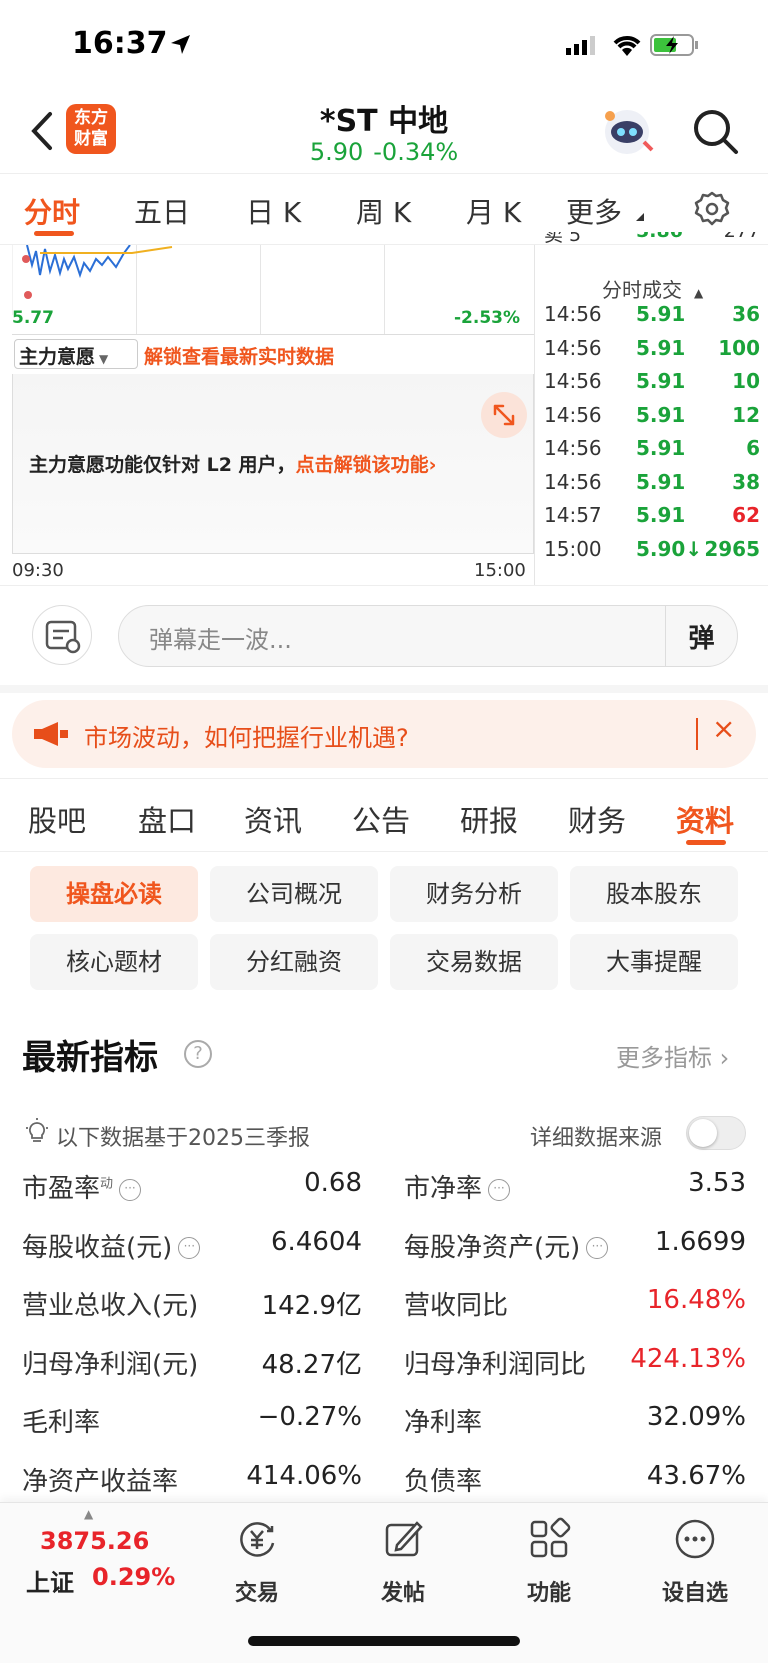  What do you see at coordinates (504, 415) in the screenshot?
I see `expand-icon` at bounding box center [504, 415].